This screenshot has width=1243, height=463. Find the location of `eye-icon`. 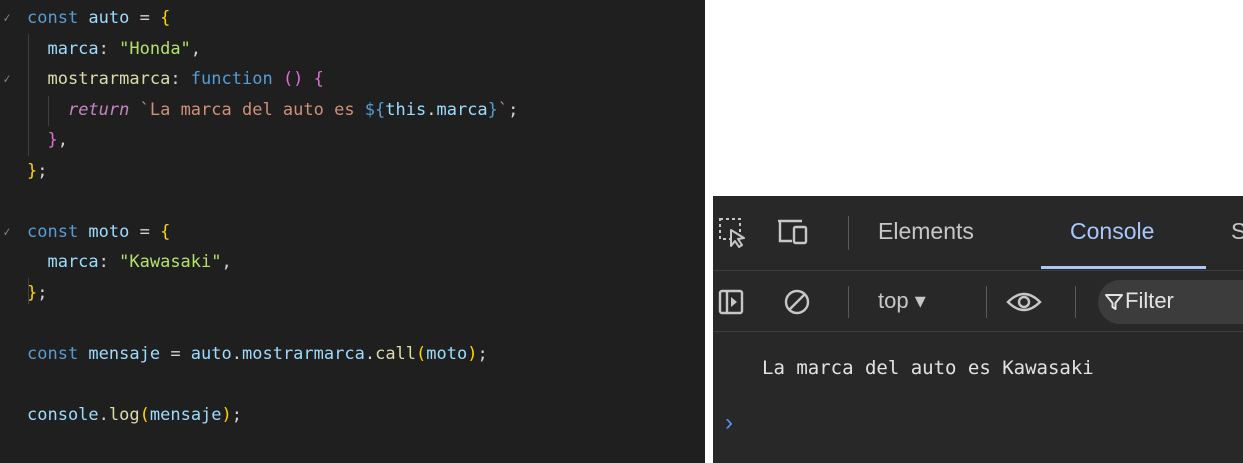

eye-icon is located at coordinates (1024, 302).